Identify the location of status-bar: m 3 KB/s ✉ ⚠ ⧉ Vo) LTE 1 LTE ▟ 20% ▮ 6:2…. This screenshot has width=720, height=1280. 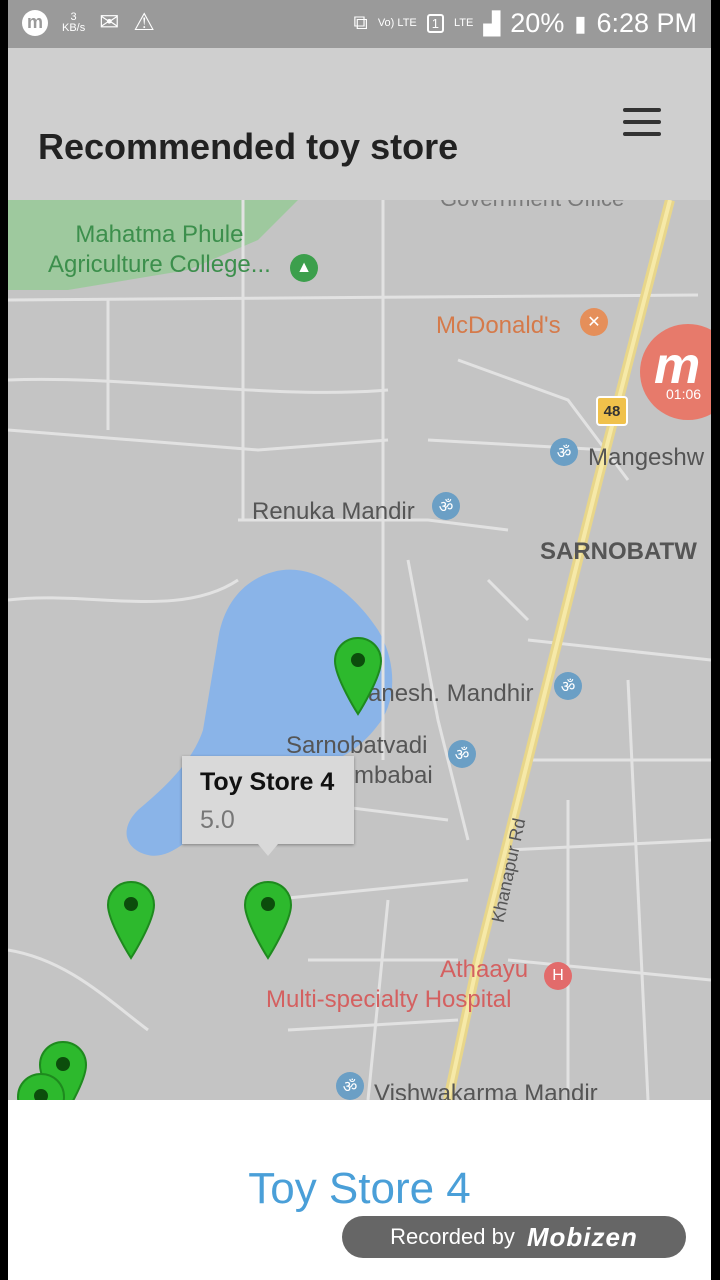
(359, 24).